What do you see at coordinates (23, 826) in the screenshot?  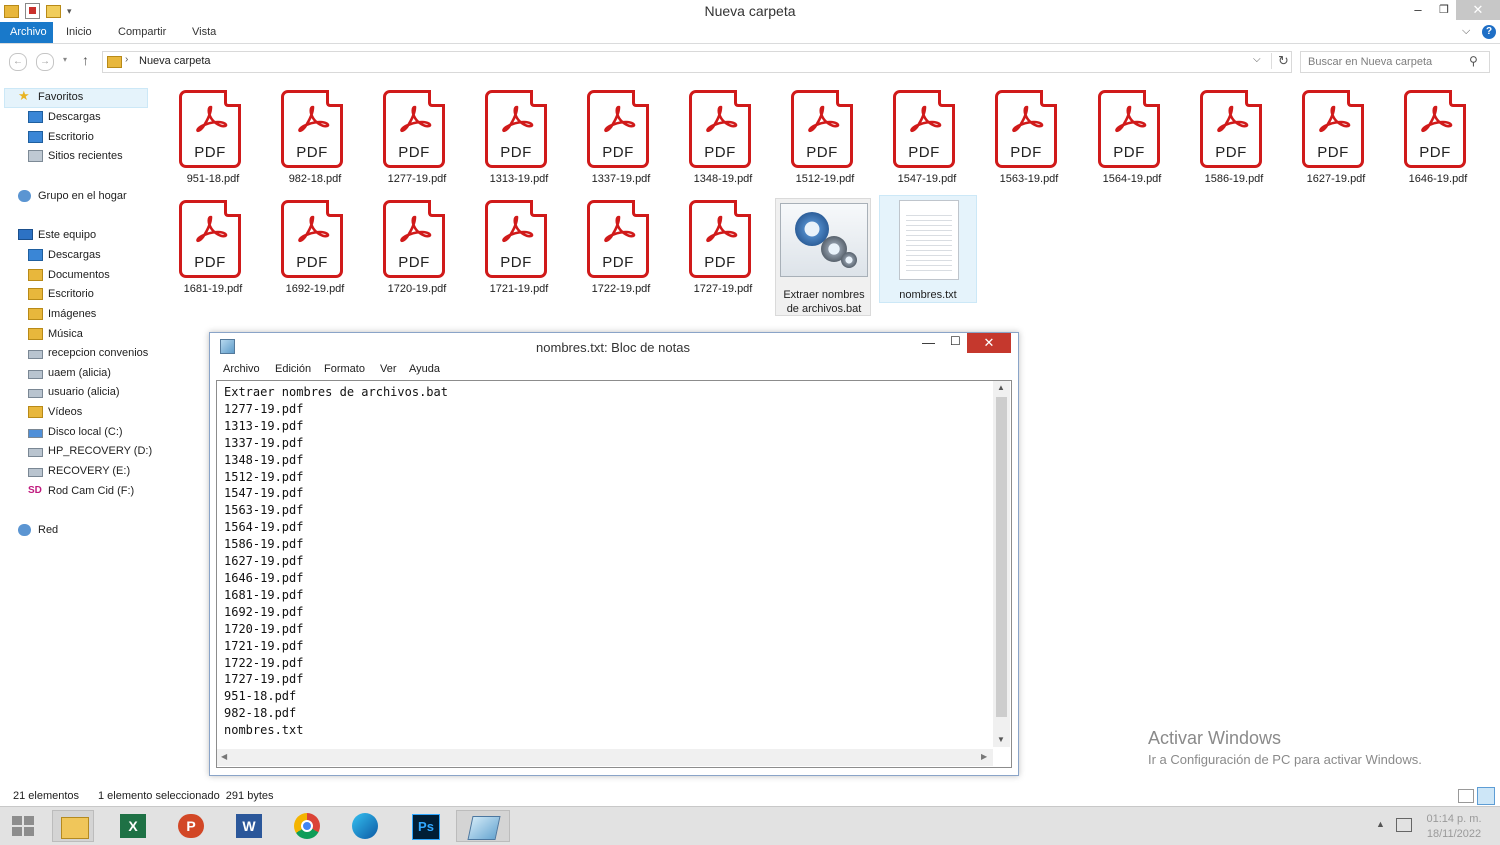 I see `start-button-icon` at bounding box center [23, 826].